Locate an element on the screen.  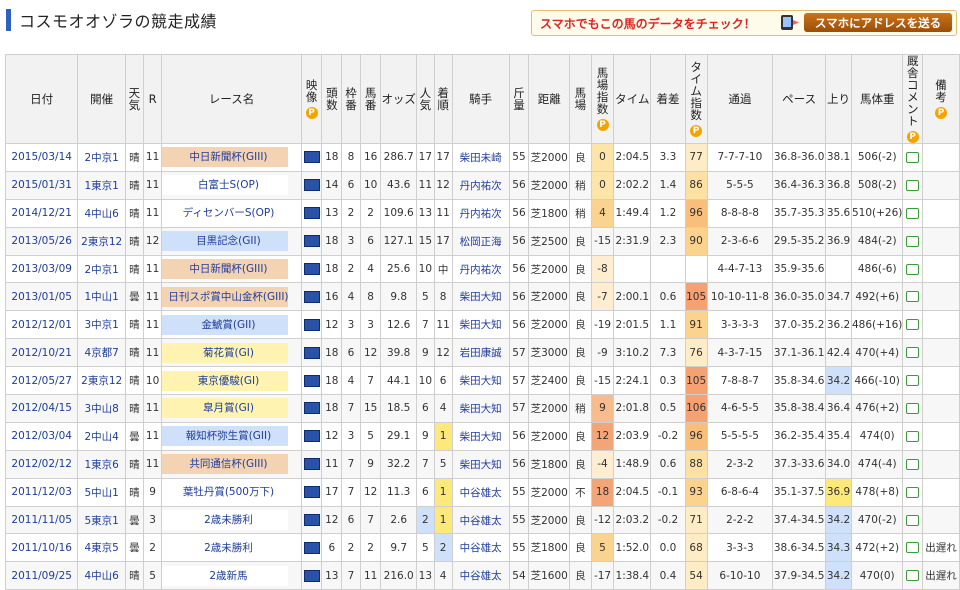
race-name-link: 目黒記念(GII) is located at coordinates (231, 241).